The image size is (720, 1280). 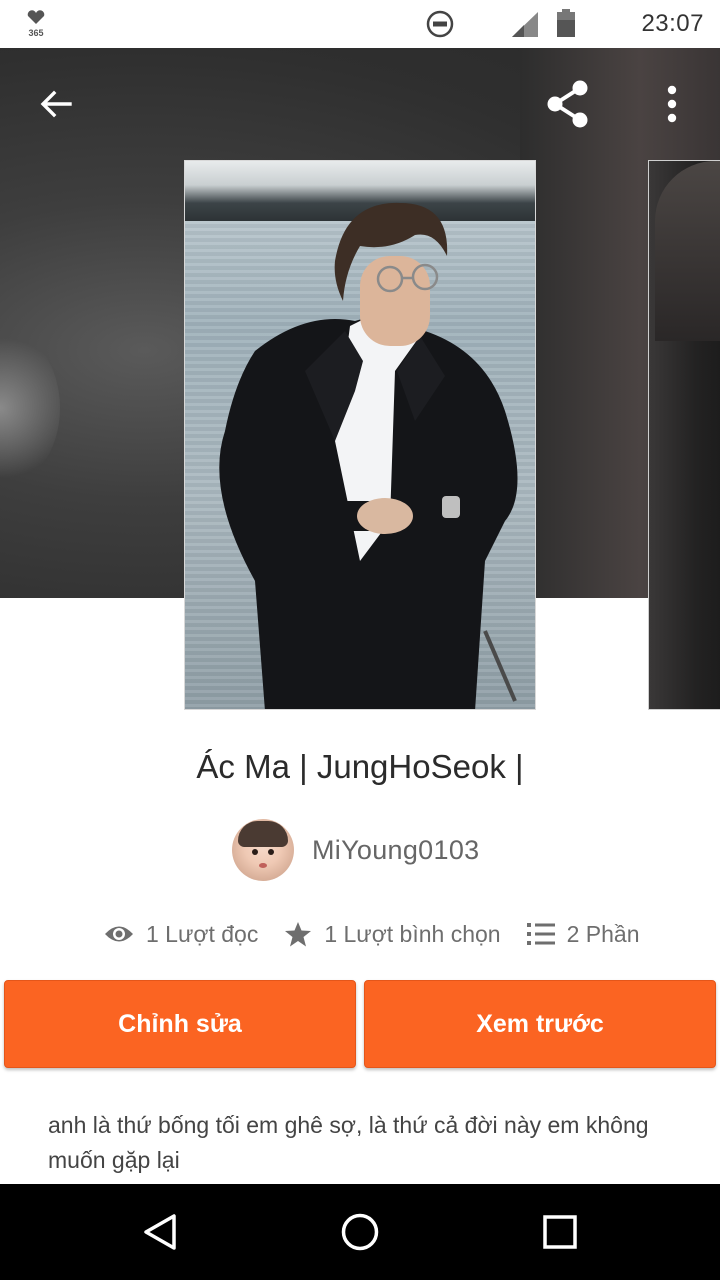 I want to click on nav-recent-apps-button, so click(x=560, y=1232).